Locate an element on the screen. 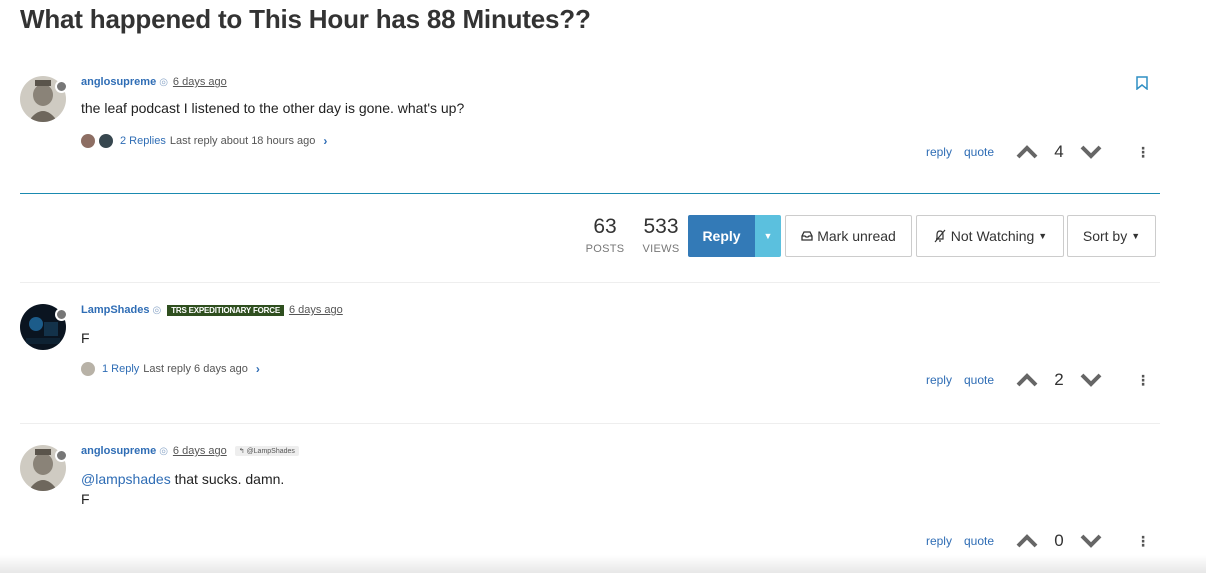 The width and height of the screenshot is (1206, 573). vote-count: 4 is located at coordinates (1059, 151).